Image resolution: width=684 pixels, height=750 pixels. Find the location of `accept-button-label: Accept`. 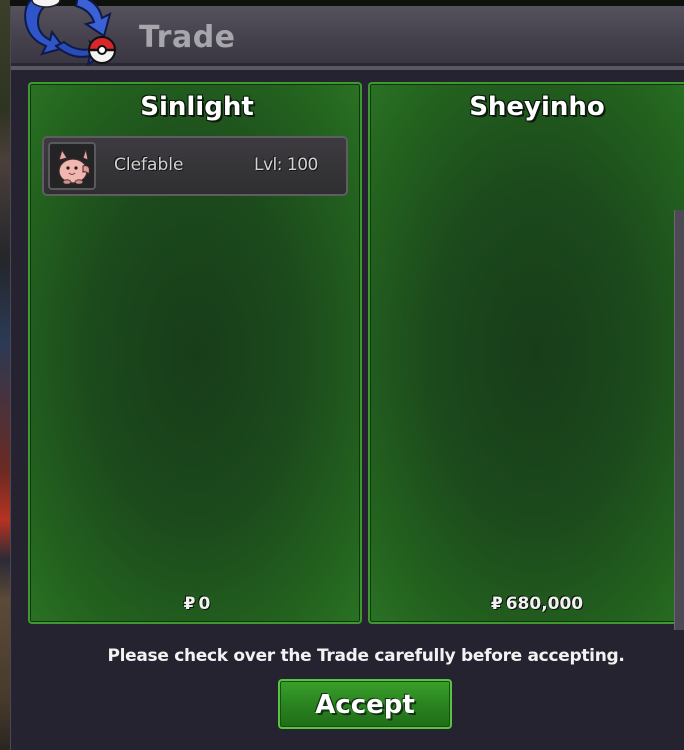

accept-button-label: Accept is located at coordinates (365, 705).